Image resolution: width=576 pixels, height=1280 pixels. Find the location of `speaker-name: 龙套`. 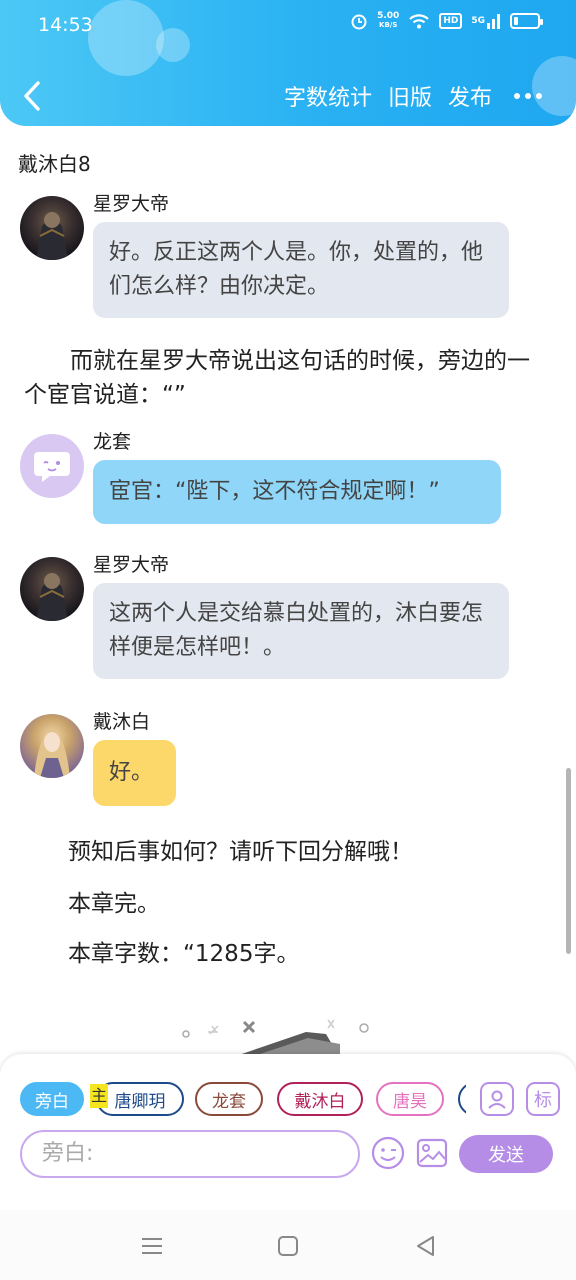

speaker-name: 龙套 is located at coordinates (112, 442).